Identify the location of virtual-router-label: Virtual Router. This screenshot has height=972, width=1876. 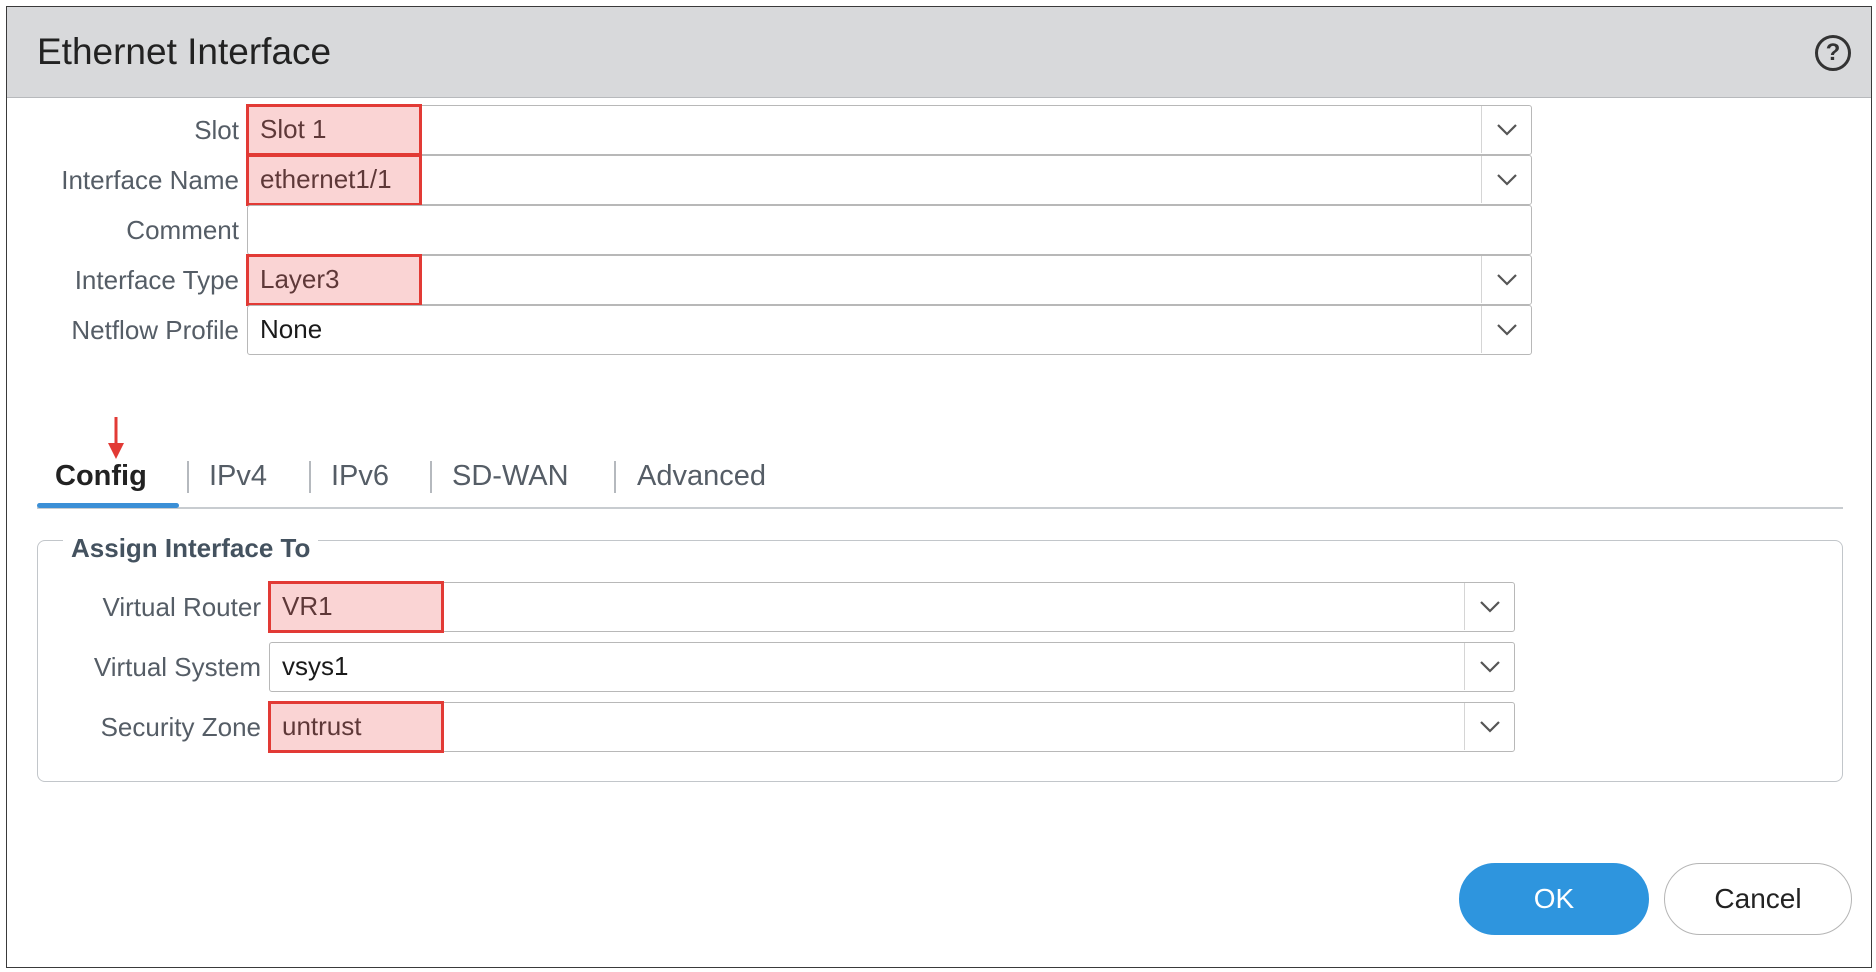
(182, 607).